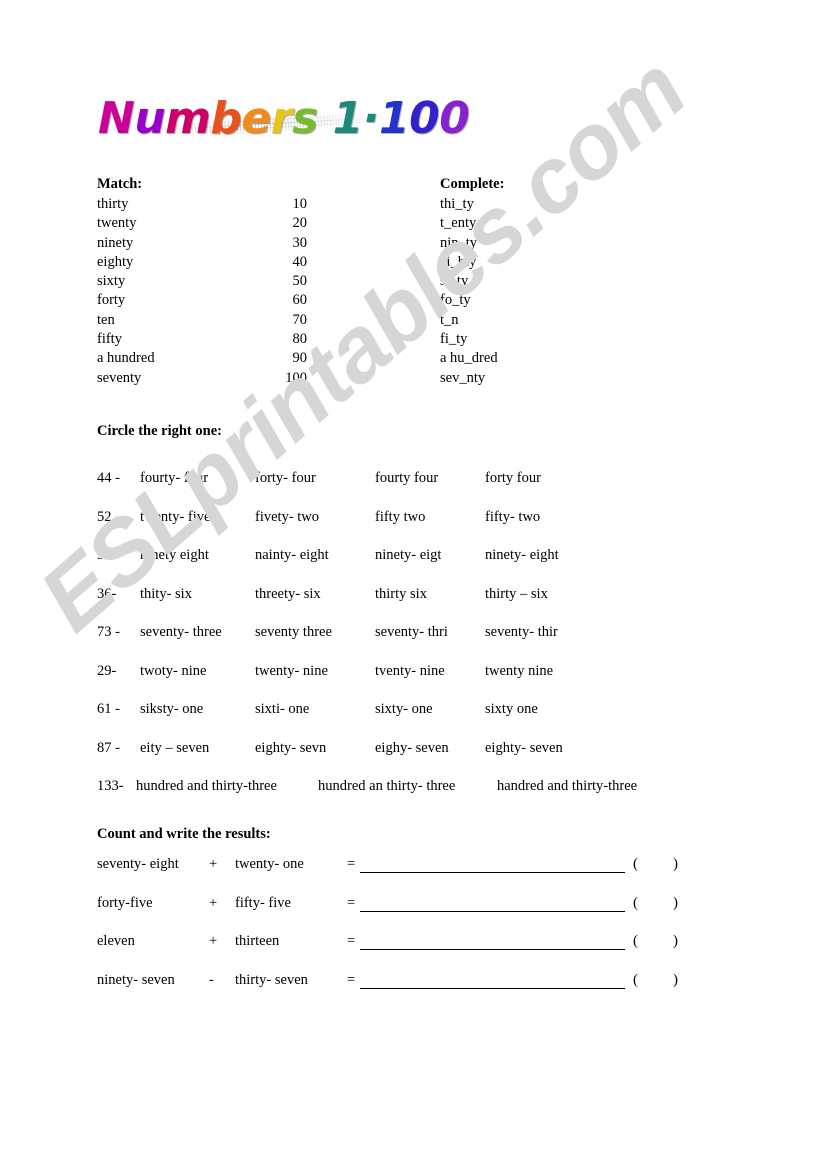 The width and height of the screenshot is (821, 1169). What do you see at coordinates (126, 320) in the screenshot?
I see `match-word: ten` at bounding box center [126, 320].